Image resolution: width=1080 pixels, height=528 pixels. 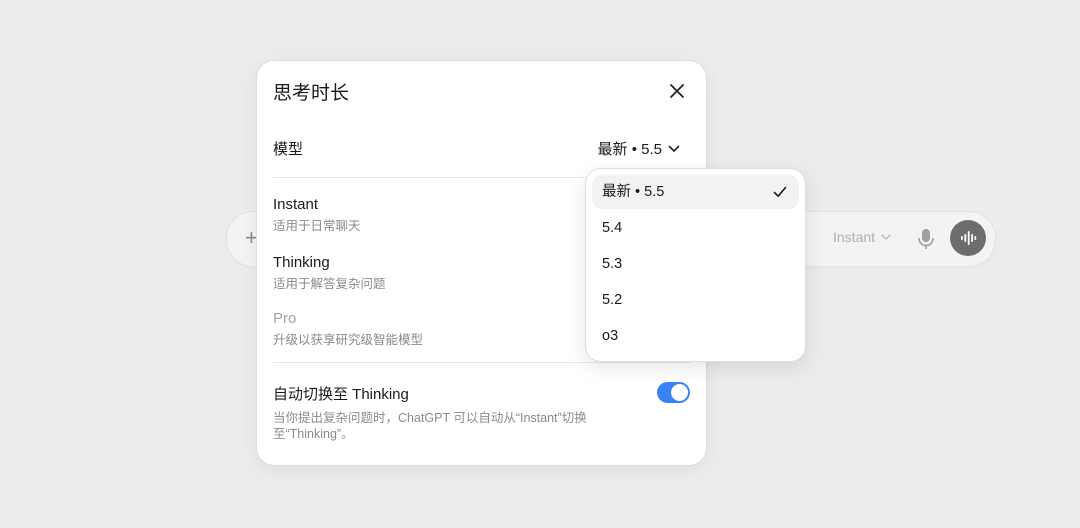 I want to click on dropdown-item-label: 5.2, so click(x=612, y=300).